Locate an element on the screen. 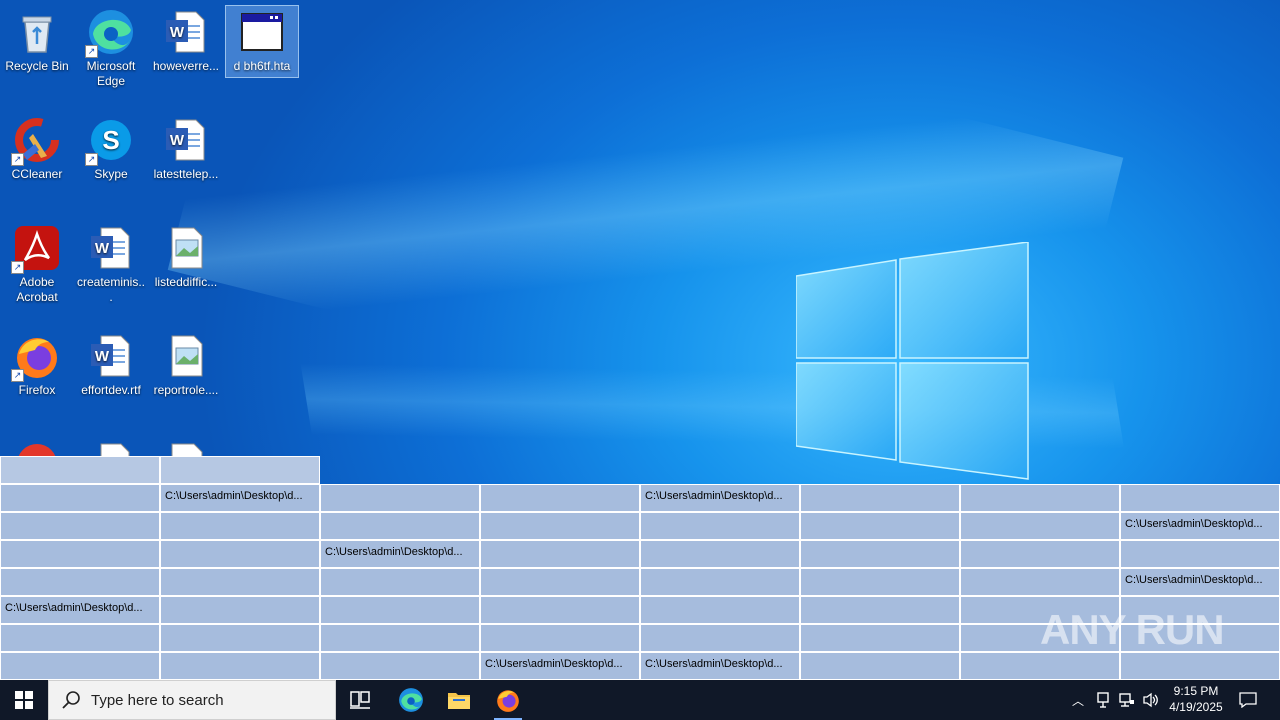 The image size is (1280, 720). desktop-icon-adobe-acrobat: ↗ Adobe Acrobat is located at coordinates (37, 265).